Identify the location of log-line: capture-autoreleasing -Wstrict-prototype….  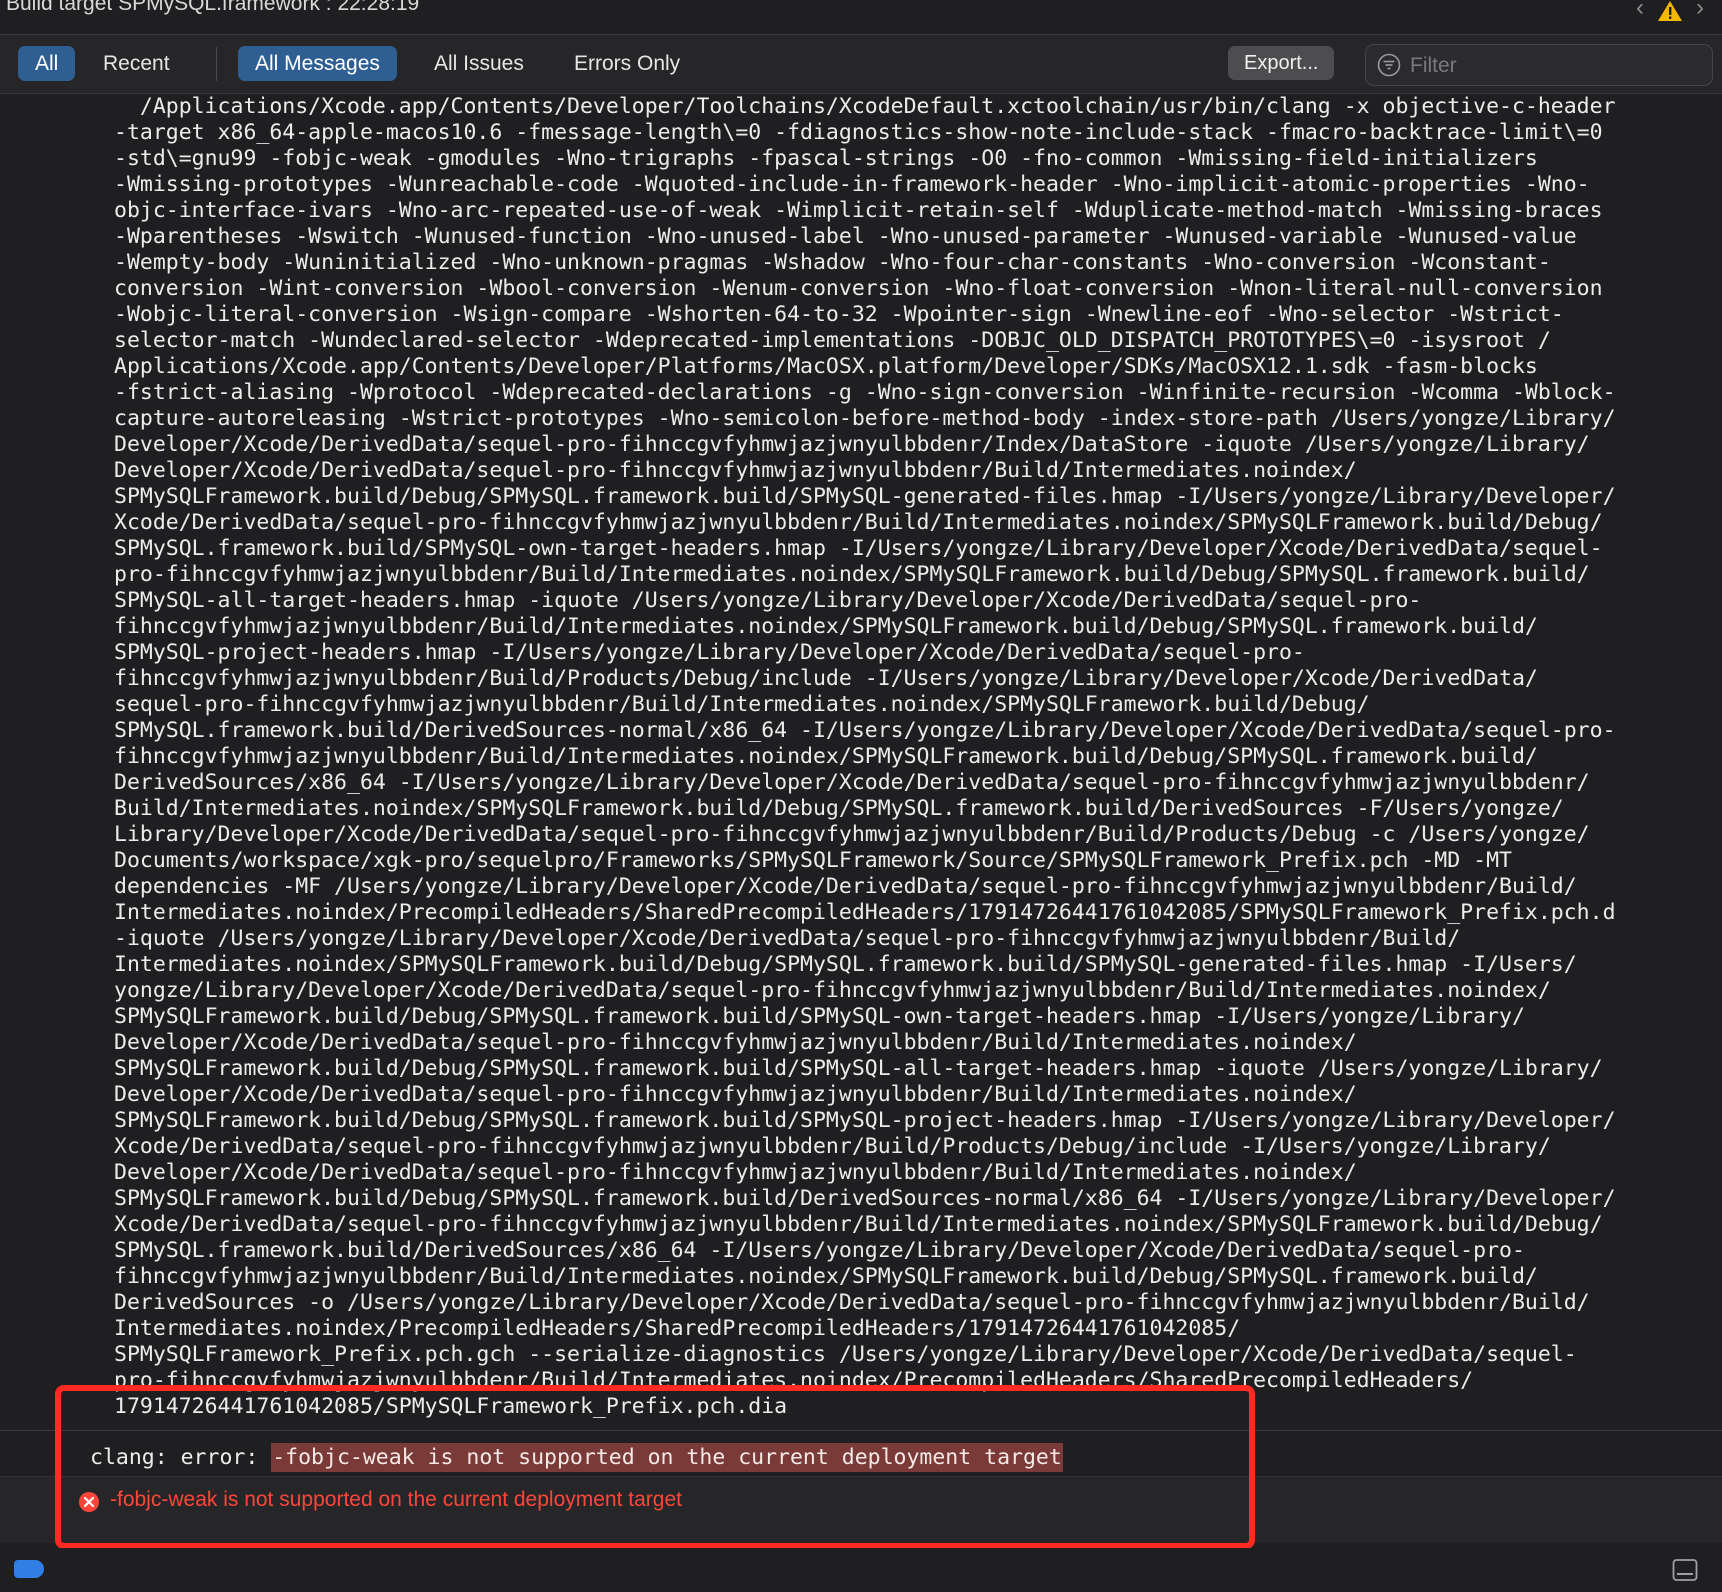
(865, 418).